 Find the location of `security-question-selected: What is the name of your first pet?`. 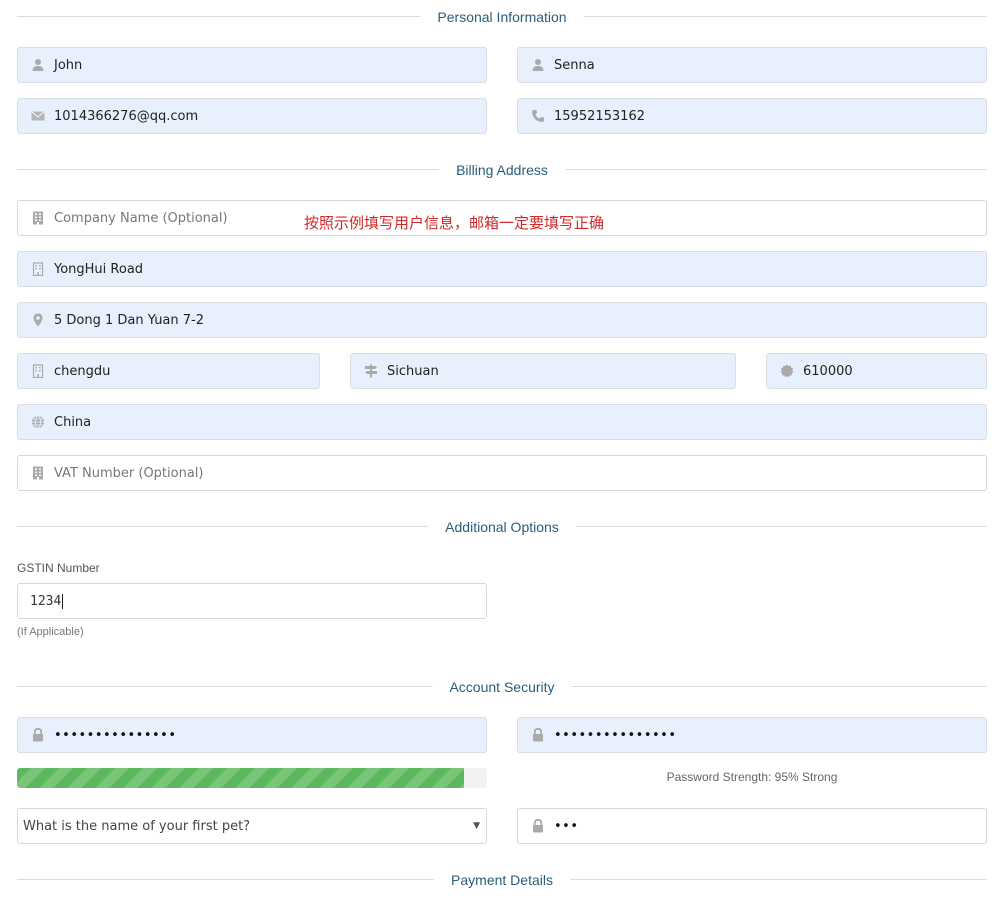

security-question-selected: What is the name of your first pet? is located at coordinates (137, 826).